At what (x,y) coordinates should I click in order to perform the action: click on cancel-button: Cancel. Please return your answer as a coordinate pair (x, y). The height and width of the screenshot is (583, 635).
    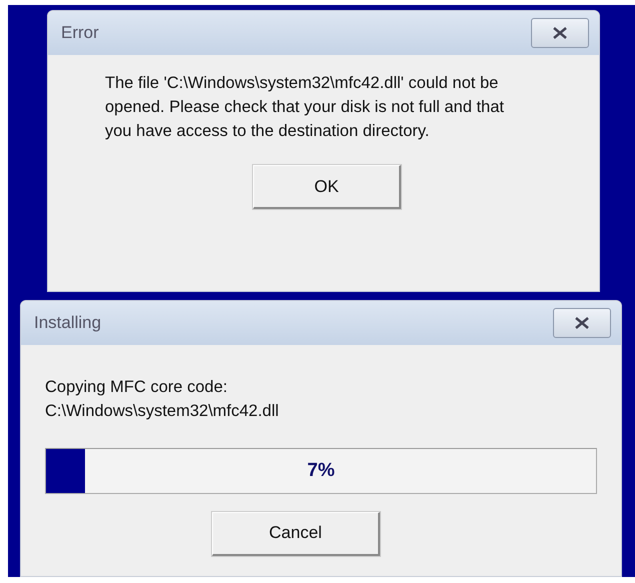
    Looking at the image, I should click on (296, 534).